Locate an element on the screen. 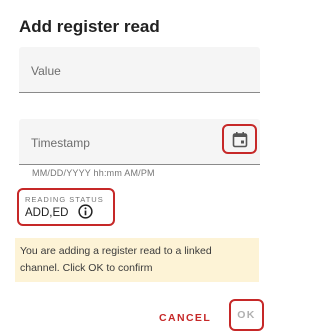 This screenshot has height=336, width=320. value-field: Value is located at coordinates (139, 70).